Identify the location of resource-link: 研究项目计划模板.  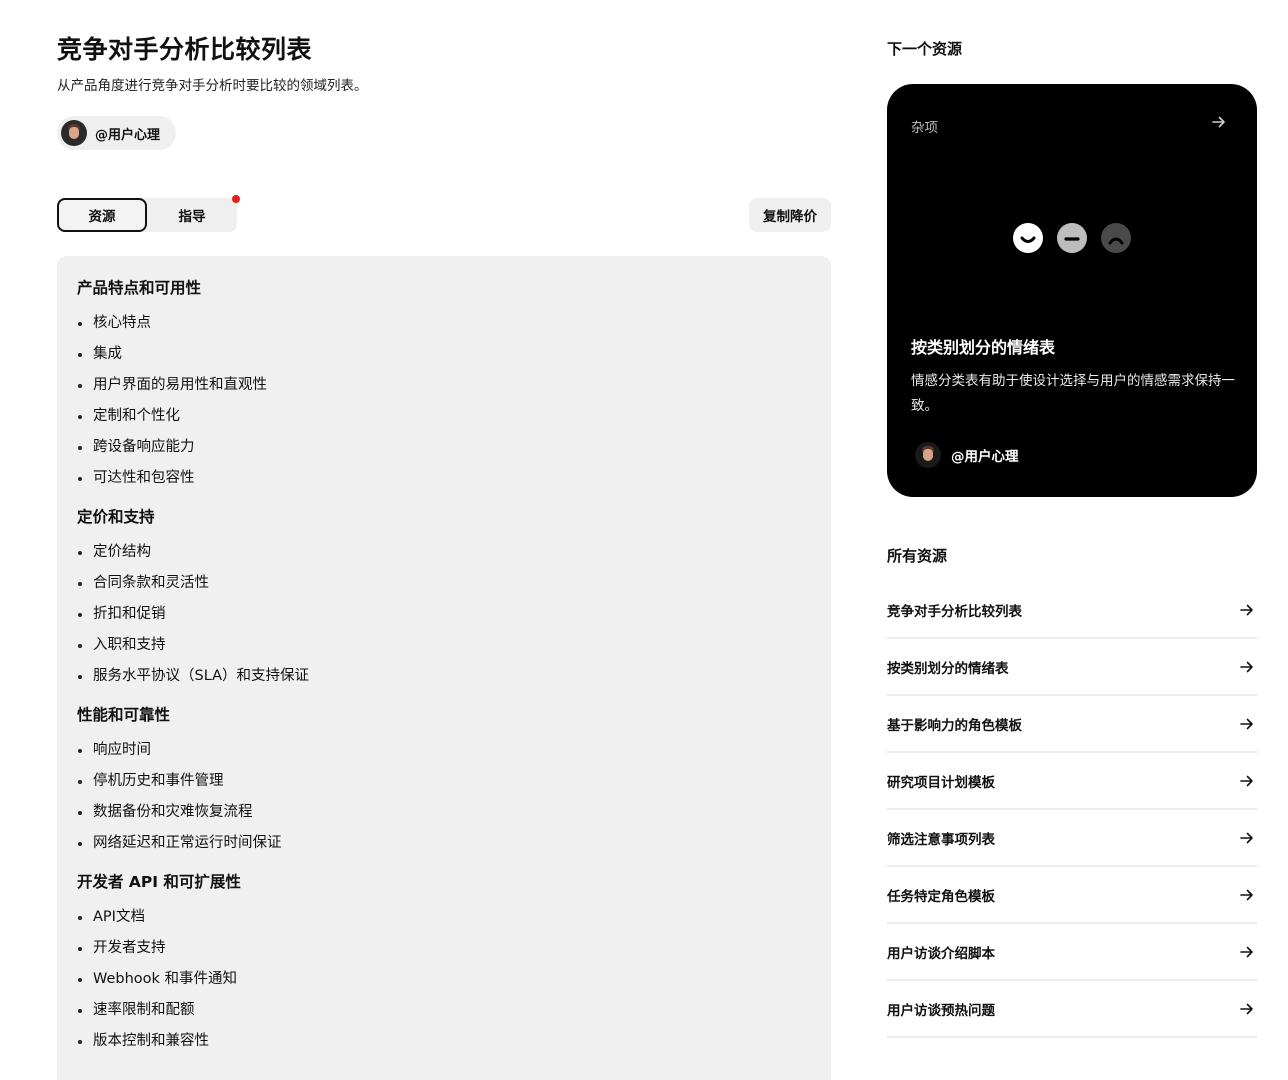
(1072, 781).